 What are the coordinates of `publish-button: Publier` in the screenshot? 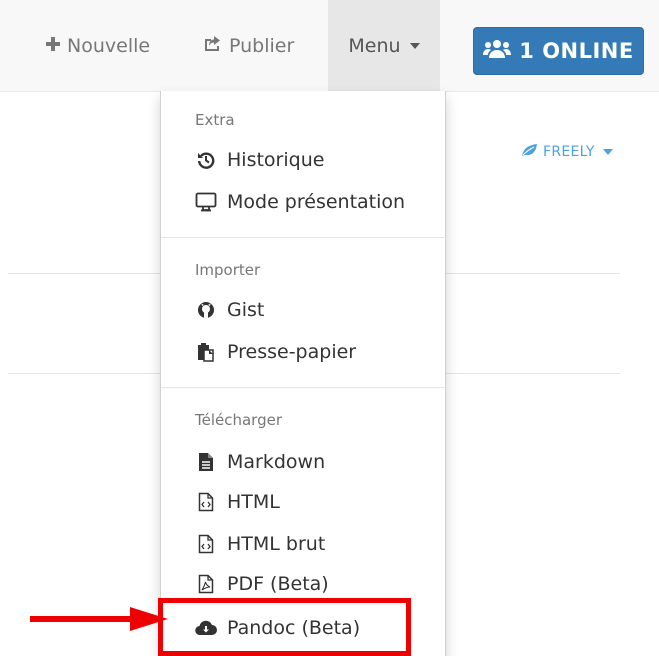 It's located at (248, 46).